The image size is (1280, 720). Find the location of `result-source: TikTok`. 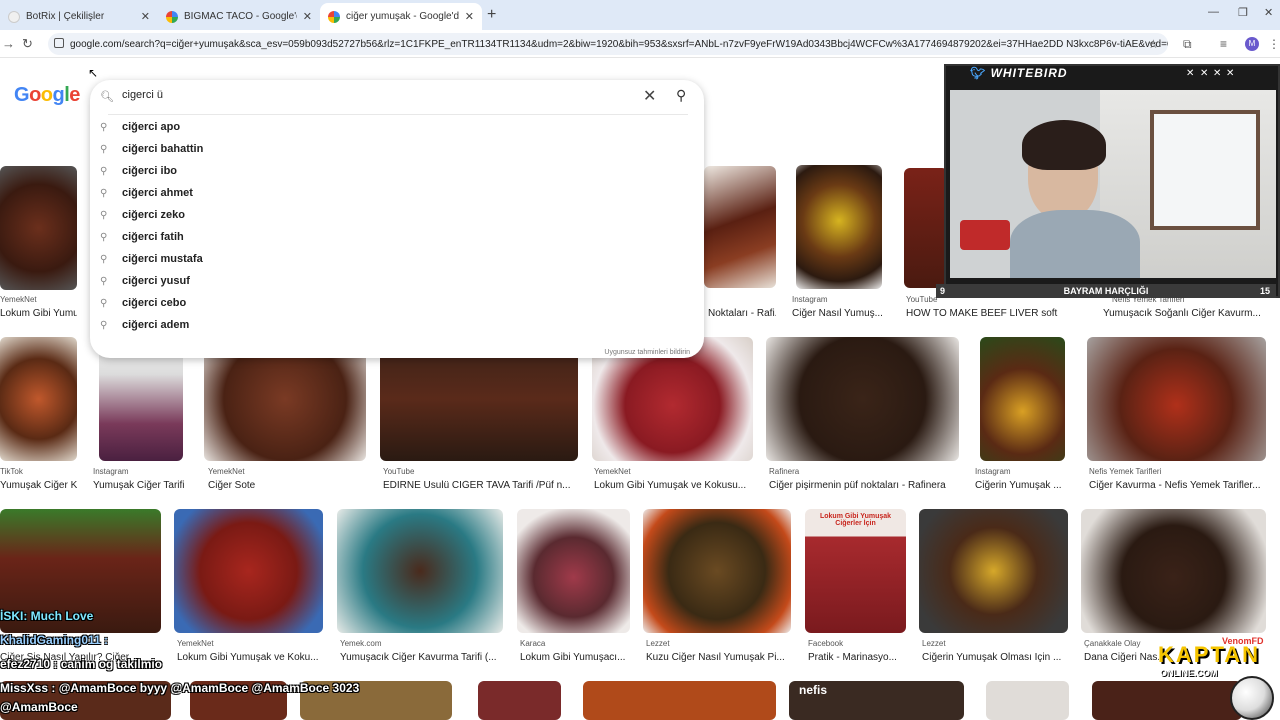

result-source: TikTok is located at coordinates (11, 471).